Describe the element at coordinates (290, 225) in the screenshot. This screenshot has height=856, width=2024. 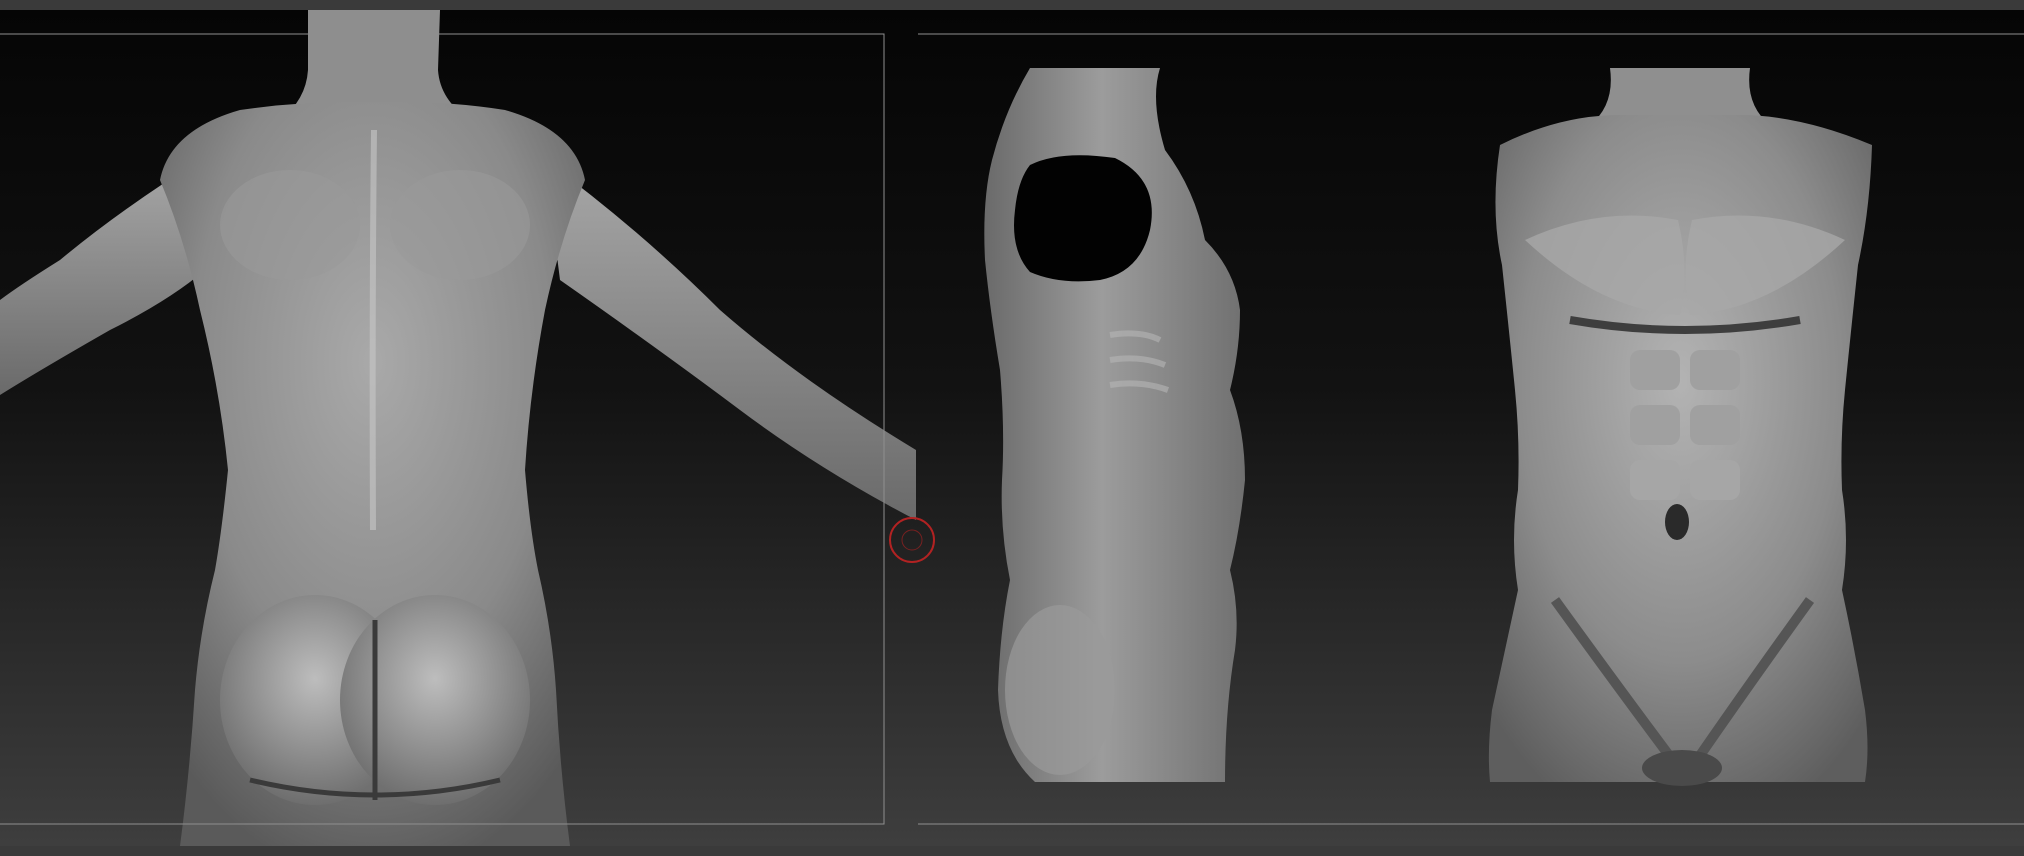
I see `back-shoulder-blade-left` at that location.